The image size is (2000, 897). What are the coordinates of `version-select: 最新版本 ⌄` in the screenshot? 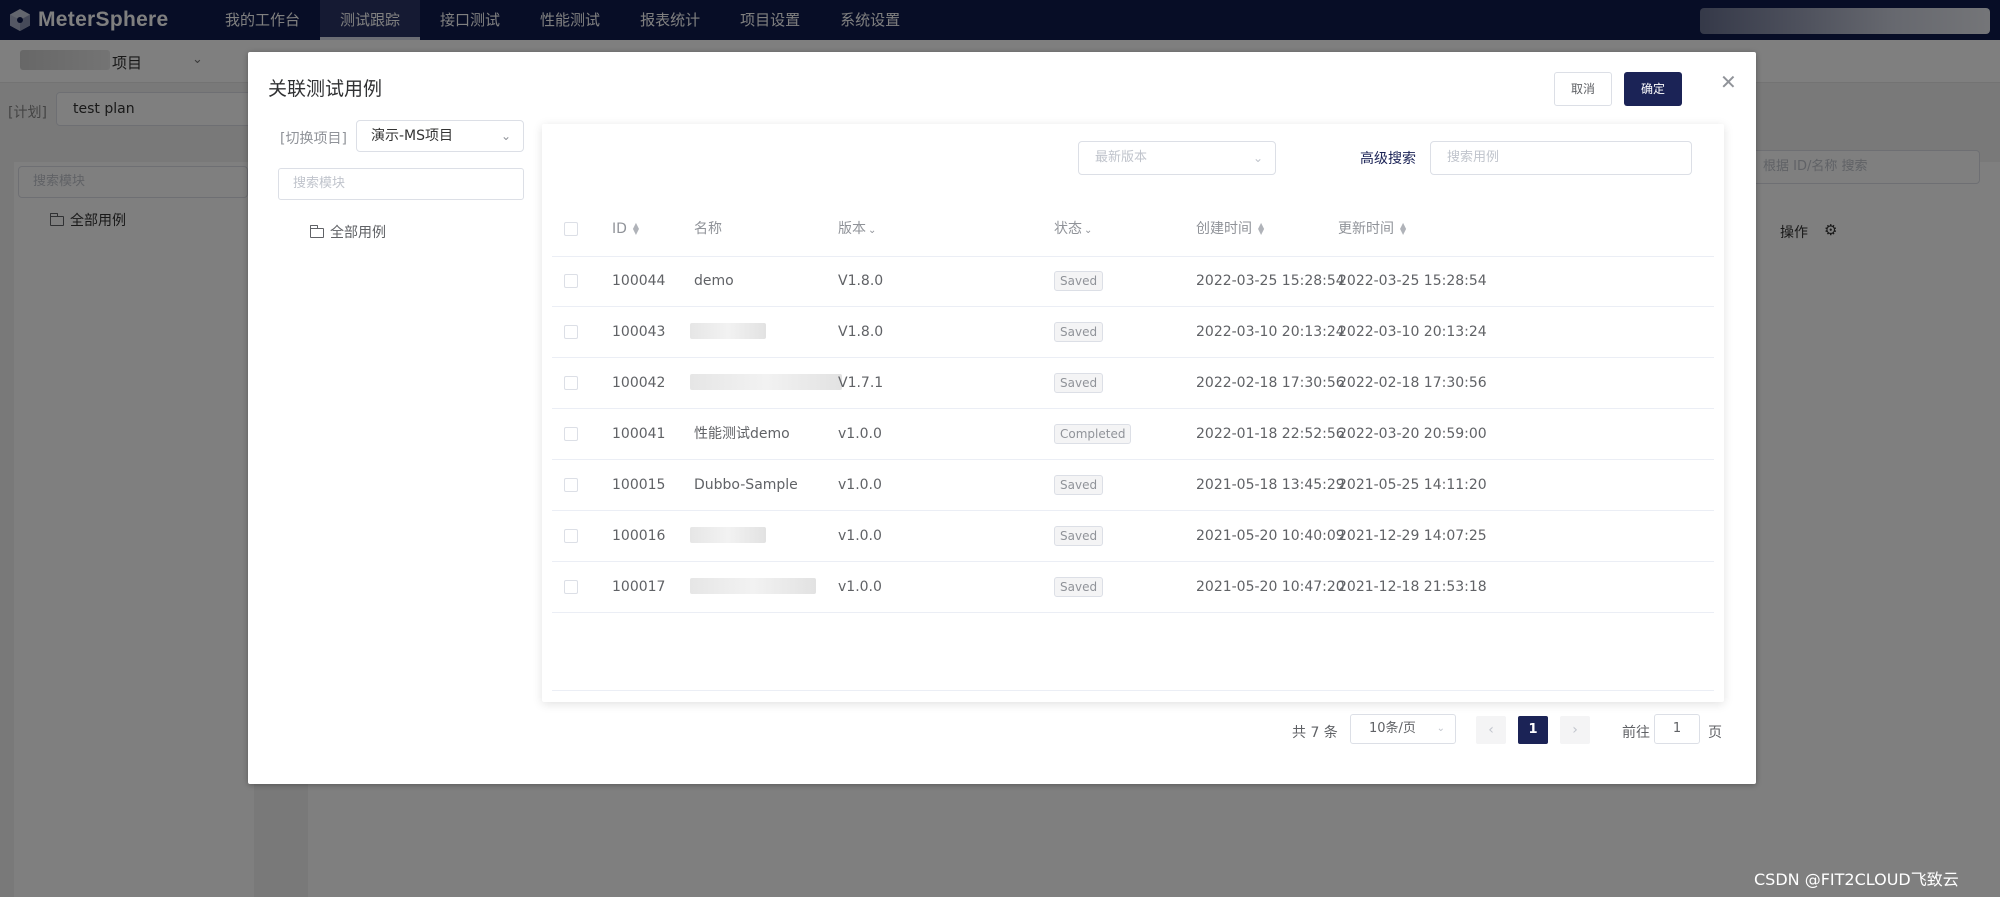 It's located at (1177, 158).